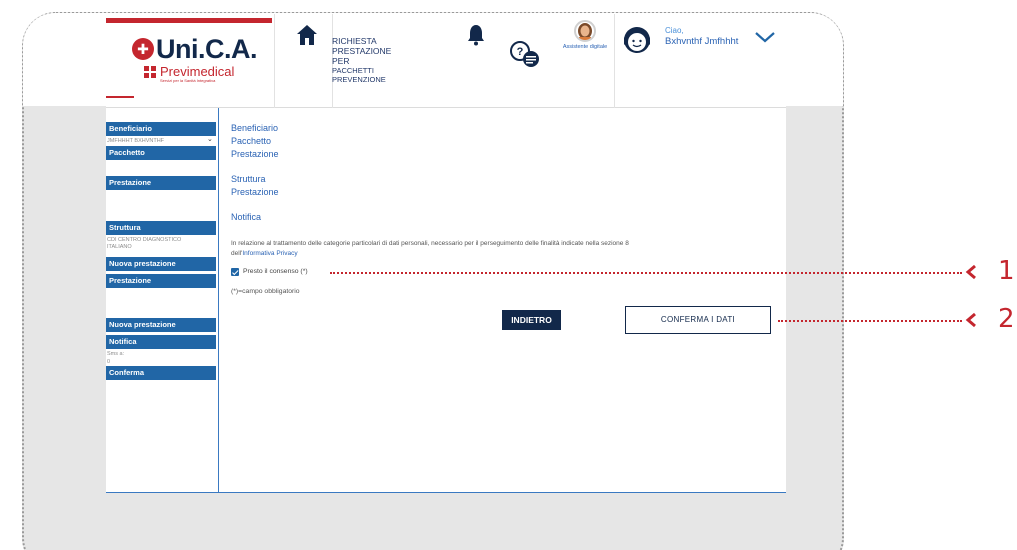 This screenshot has height=550, width=1017. Describe the element at coordinates (150, 72) in the screenshot. I see `previmedical-icon` at that location.